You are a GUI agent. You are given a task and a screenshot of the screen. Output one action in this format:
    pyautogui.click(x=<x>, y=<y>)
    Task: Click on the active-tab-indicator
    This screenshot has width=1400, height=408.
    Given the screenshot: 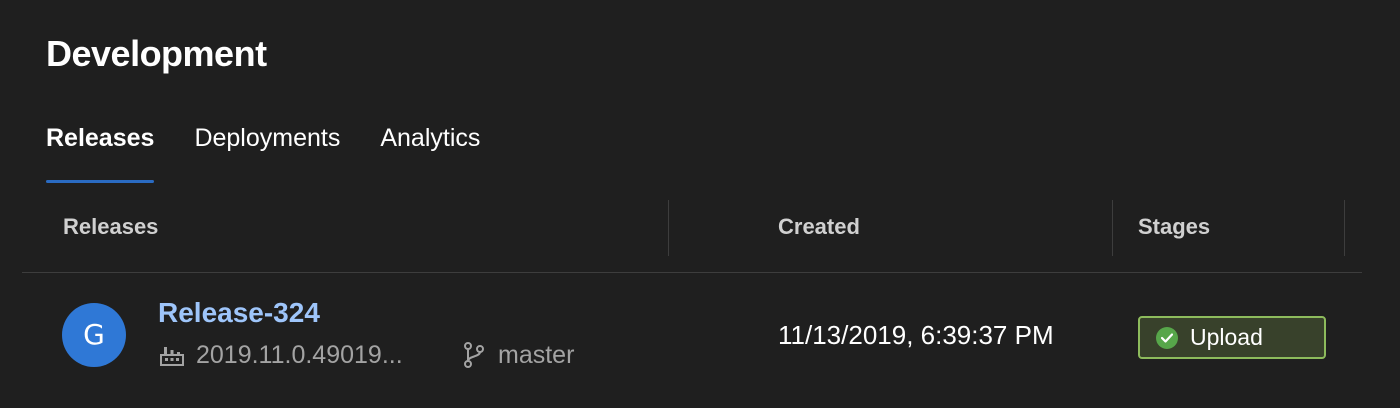 What is the action you would take?
    pyautogui.click(x=100, y=181)
    